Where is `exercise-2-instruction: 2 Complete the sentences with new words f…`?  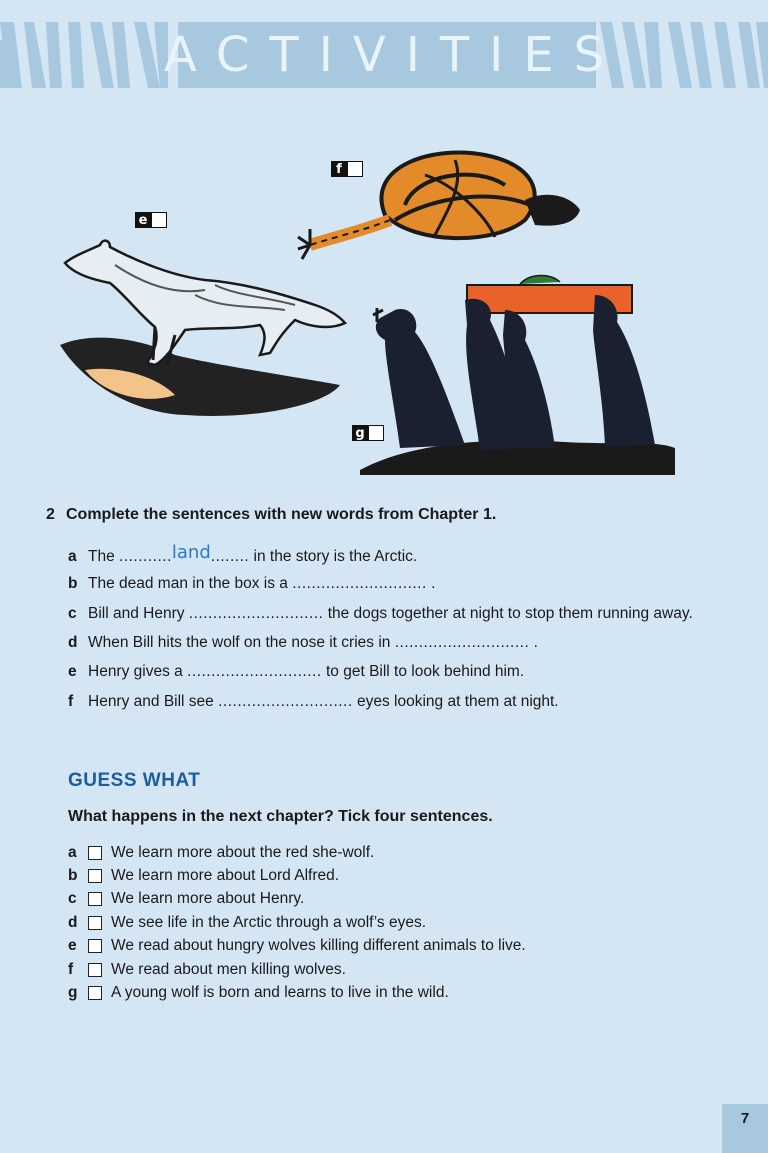
exercise-2-instruction: 2 Complete the sentences with new words f… is located at coordinates (271, 515).